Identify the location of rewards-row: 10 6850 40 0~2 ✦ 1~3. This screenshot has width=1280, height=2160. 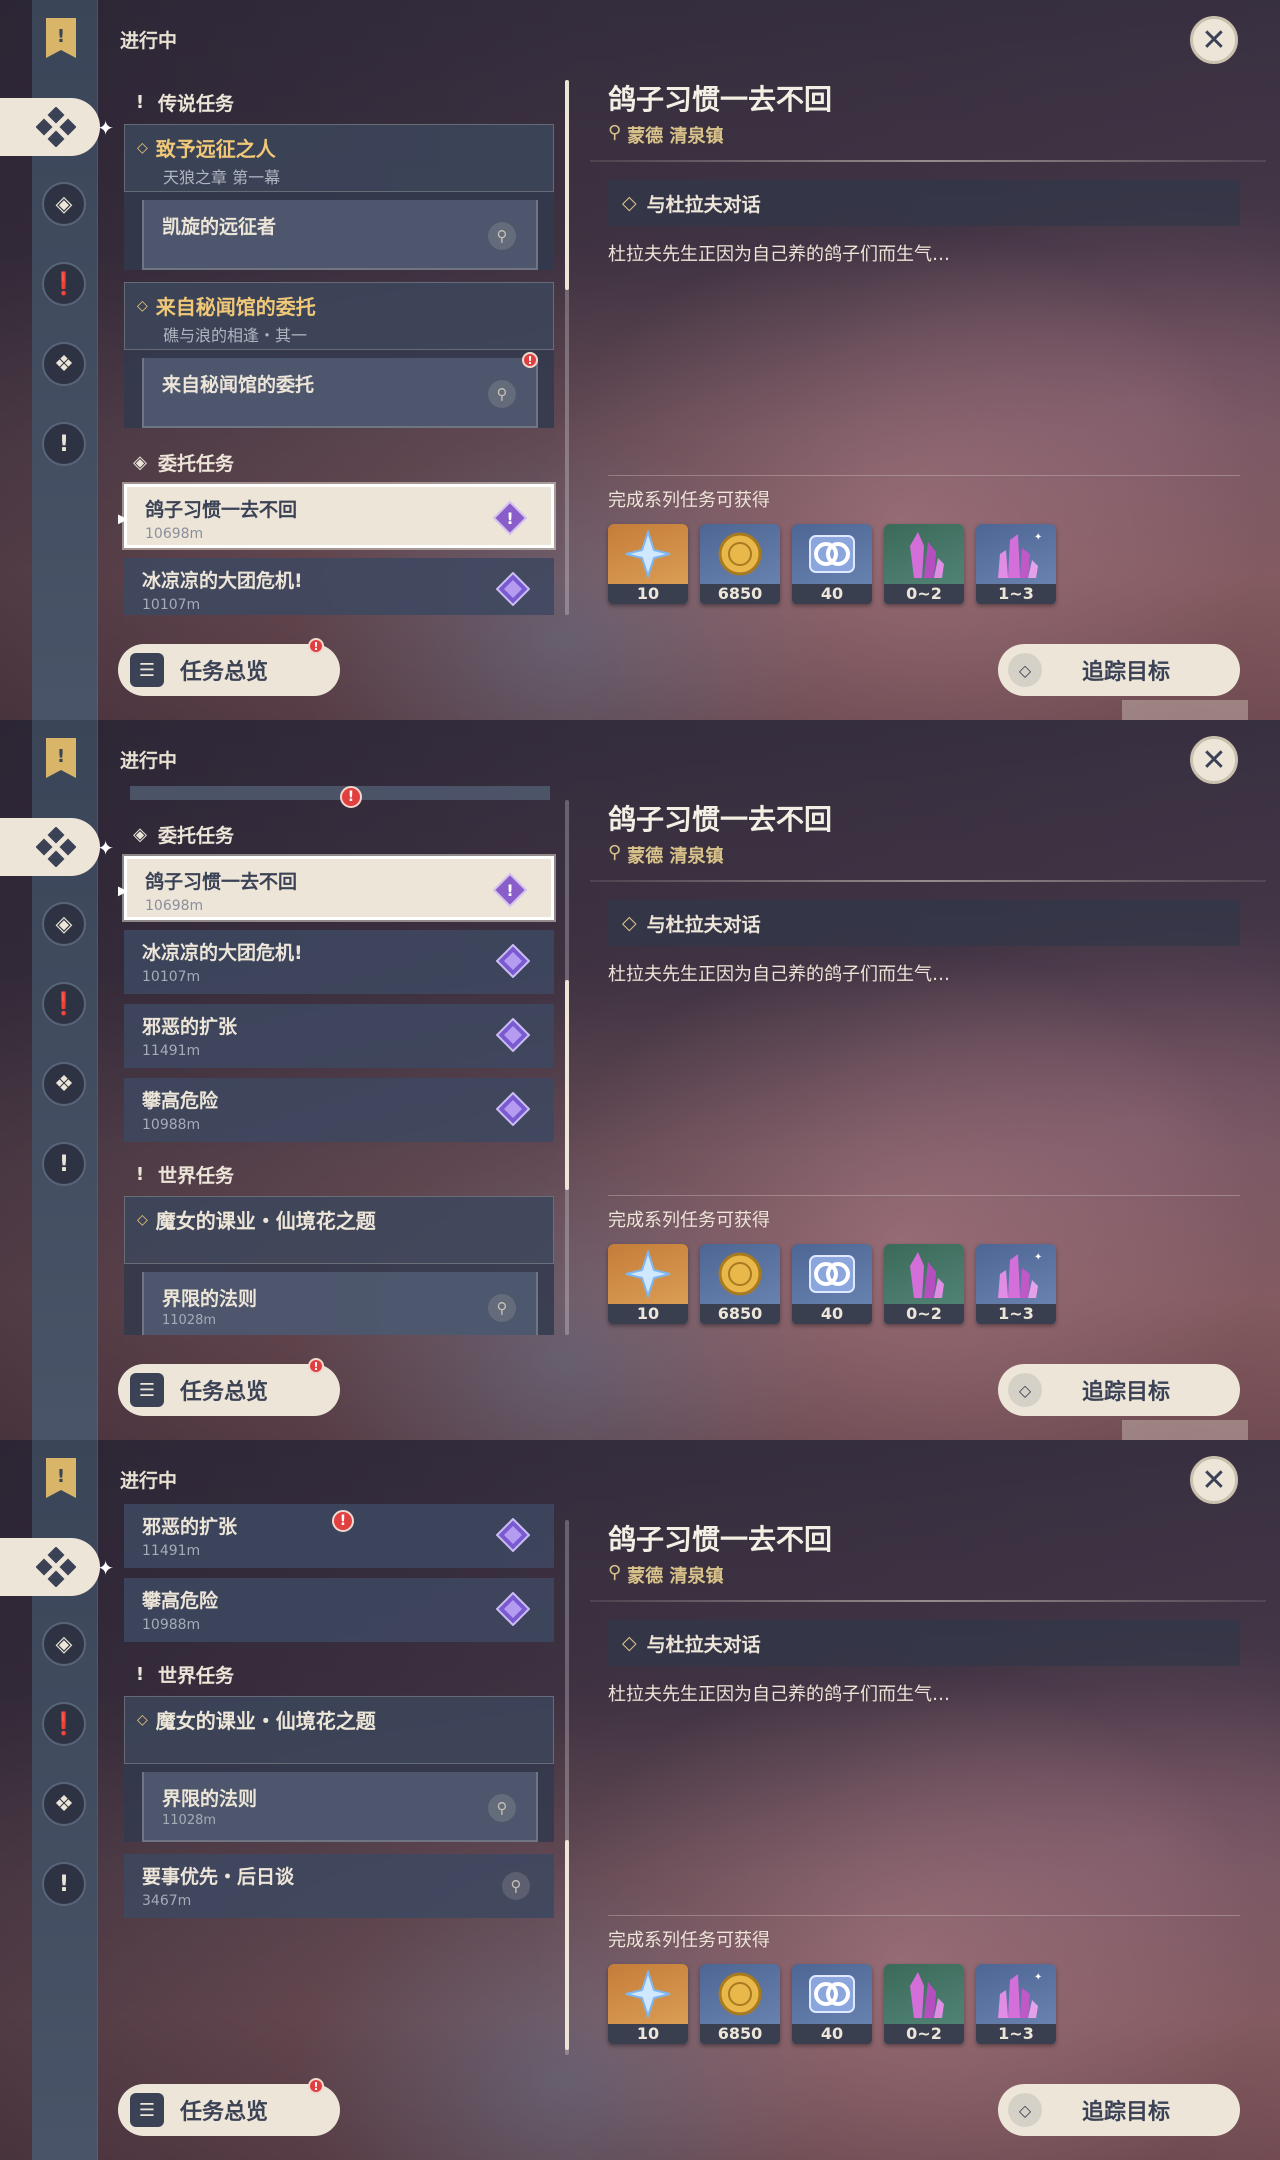
(832, 1284).